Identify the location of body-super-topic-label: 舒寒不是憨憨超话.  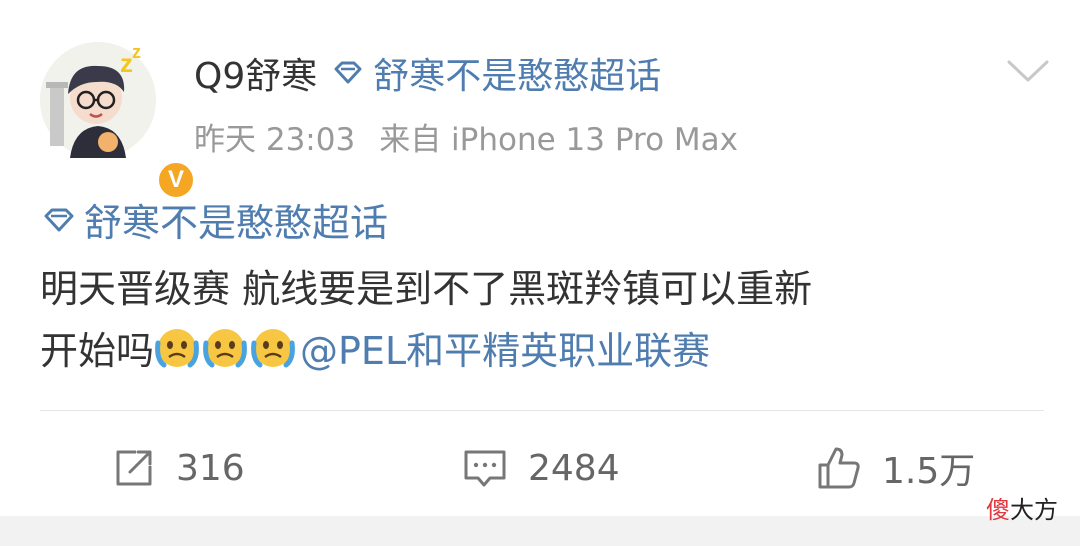
(236, 223).